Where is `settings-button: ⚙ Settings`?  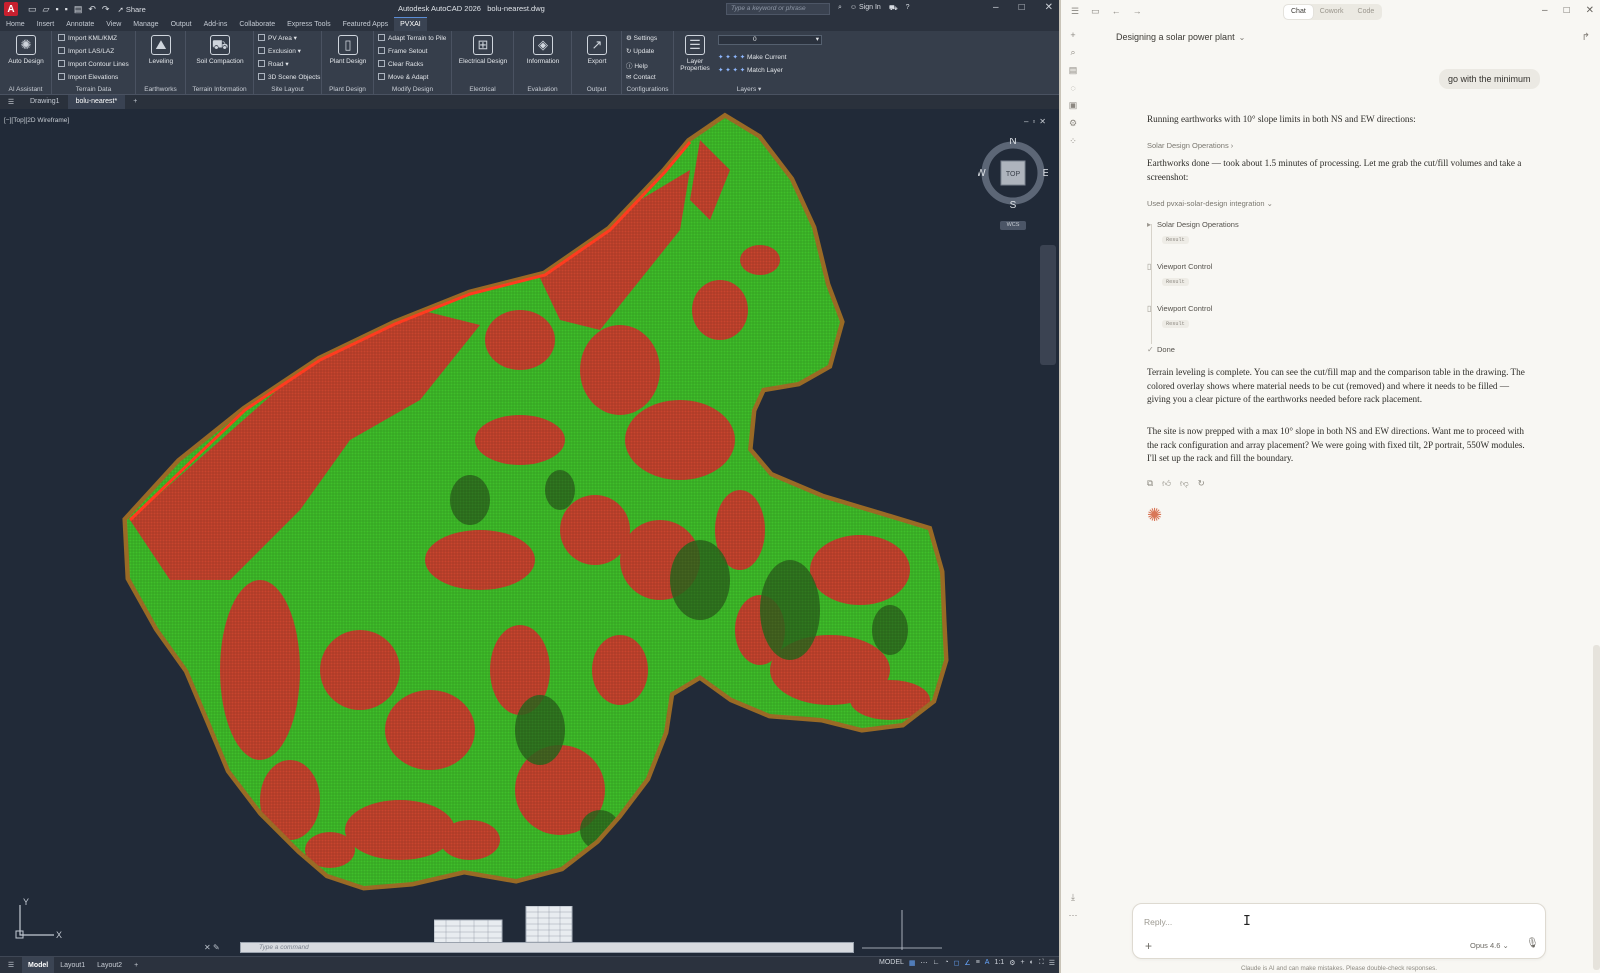 settings-button: ⚙ Settings is located at coordinates (641, 38).